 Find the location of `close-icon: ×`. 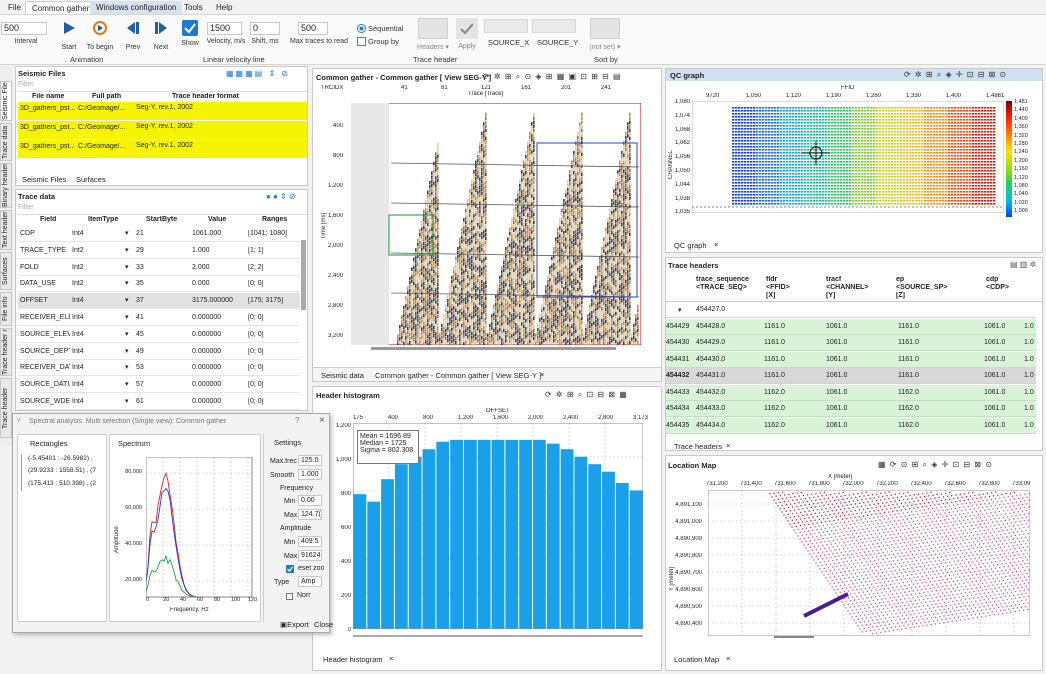

close-icon: × is located at coordinates (542, 374).